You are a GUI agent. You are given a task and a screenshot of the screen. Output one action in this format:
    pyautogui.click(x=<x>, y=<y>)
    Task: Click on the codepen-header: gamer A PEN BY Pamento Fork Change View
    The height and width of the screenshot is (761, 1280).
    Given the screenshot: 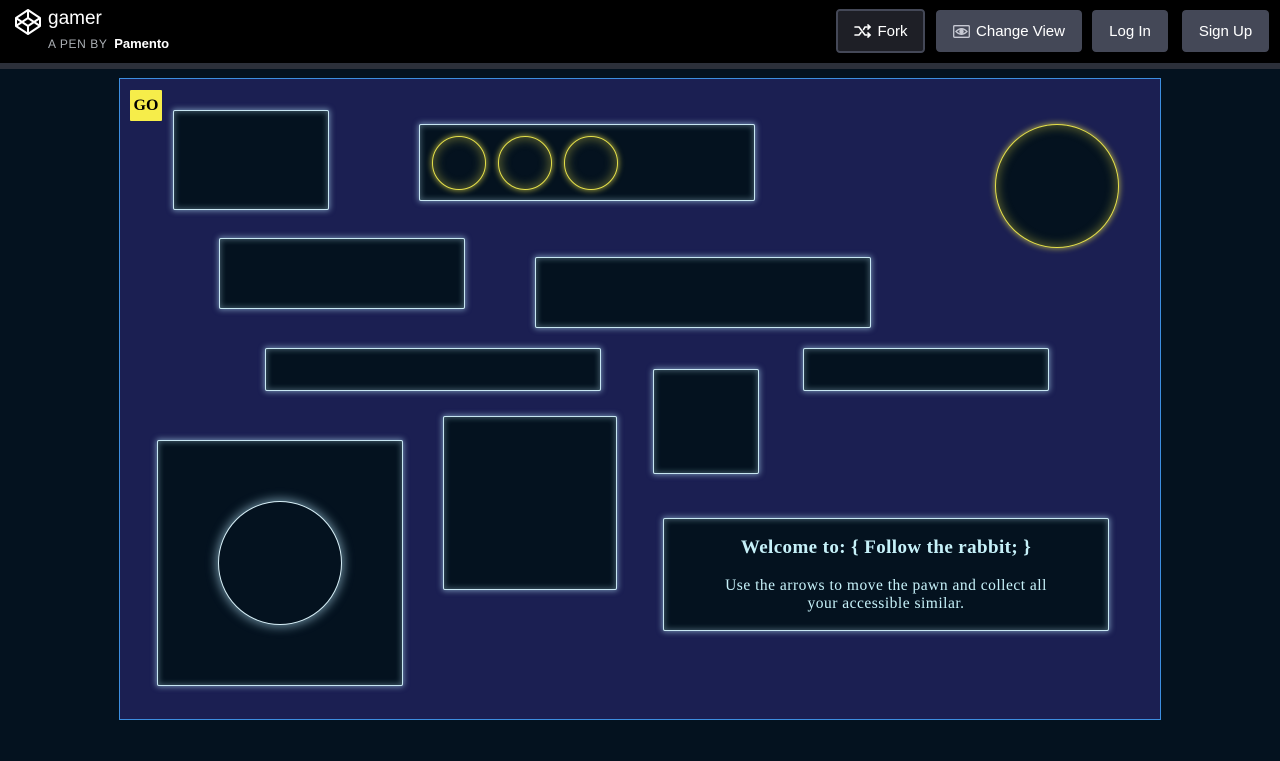 What is the action you would take?
    pyautogui.click(x=640, y=31)
    